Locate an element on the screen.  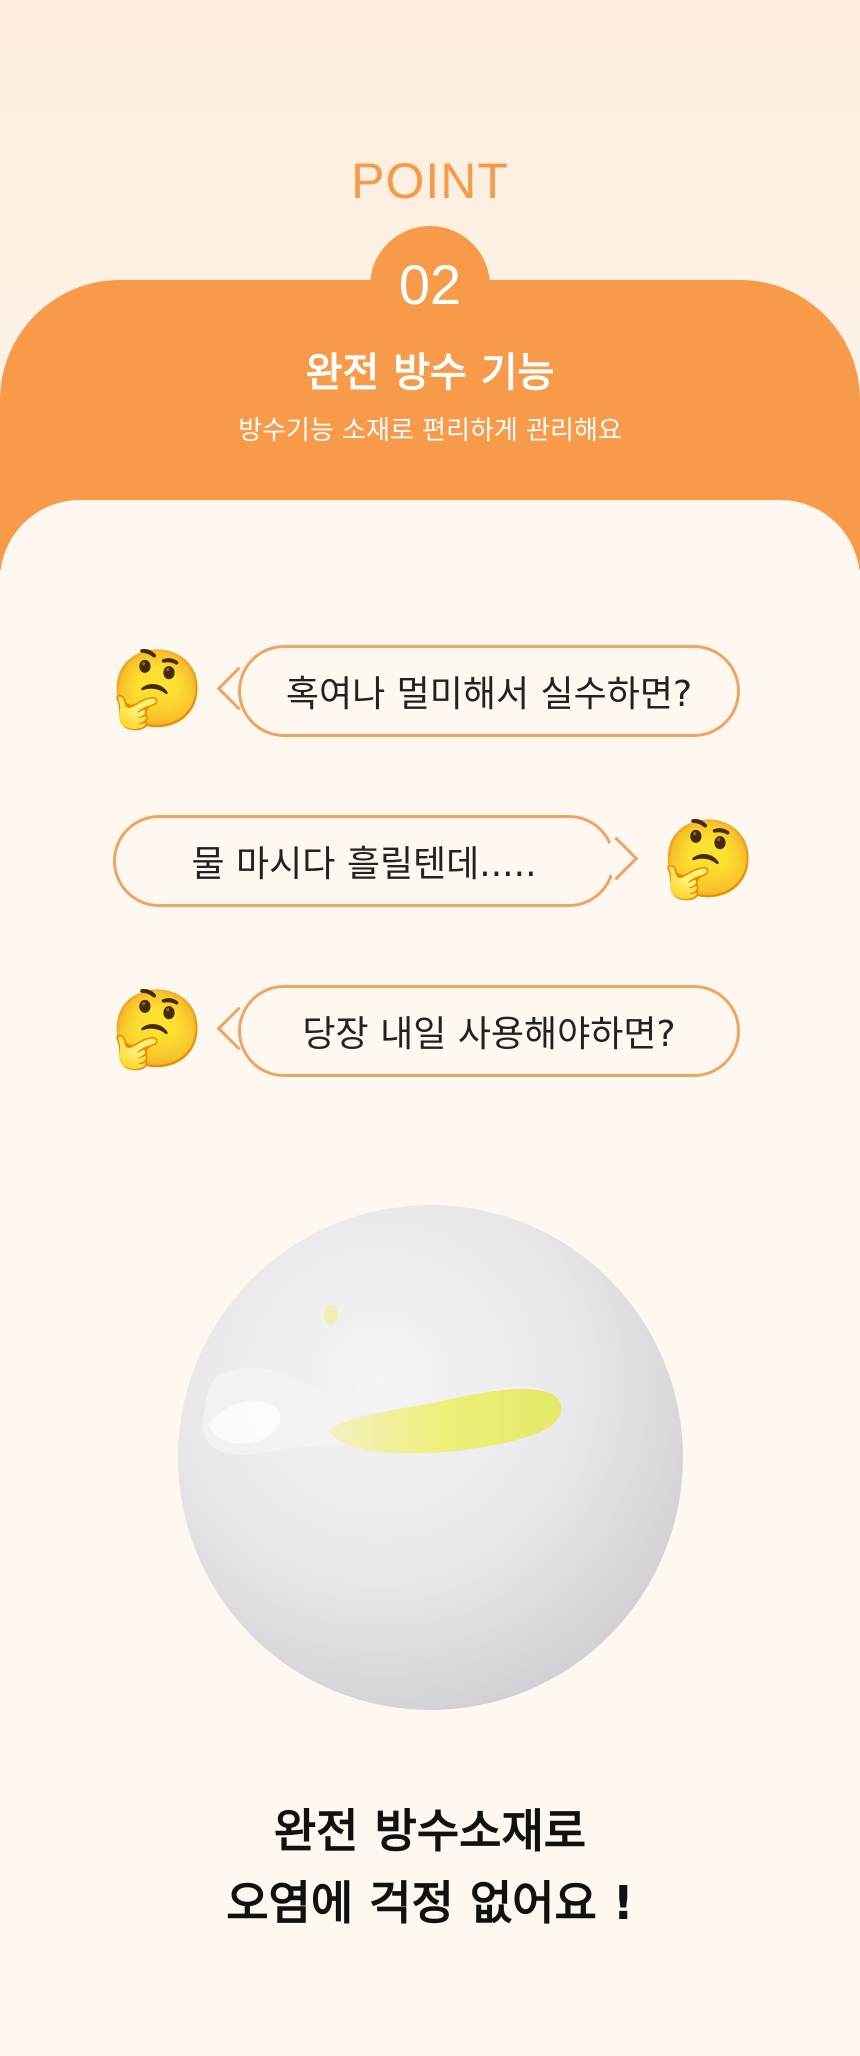
bottom-message-line2: 오염에 걱정 없어요 ! is located at coordinates (430, 1903).